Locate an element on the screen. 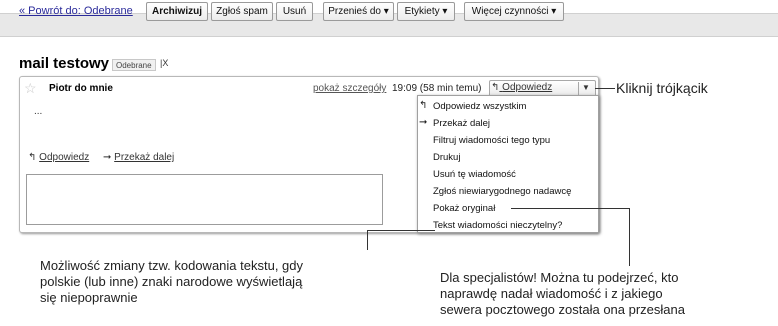 The width and height of the screenshot is (778, 326). menu-item-print: Drukuj is located at coordinates (446, 157).